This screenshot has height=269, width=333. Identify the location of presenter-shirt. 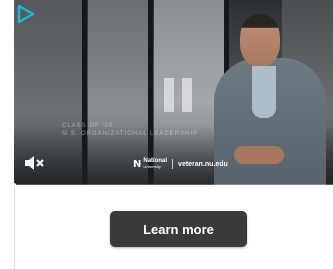
(264, 92).